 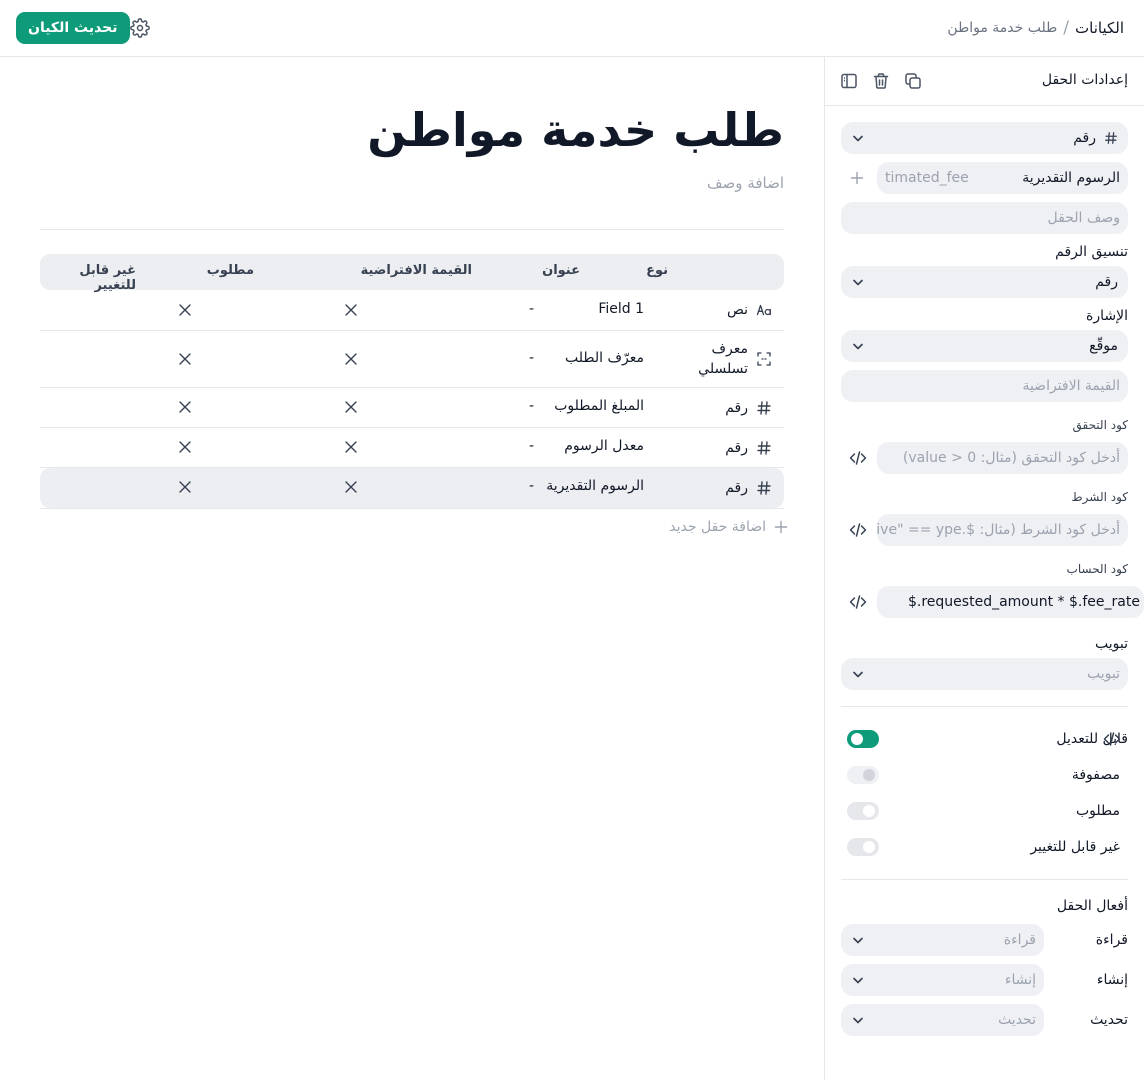 I want to click on immutable-toggle, so click(x=863, y=847).